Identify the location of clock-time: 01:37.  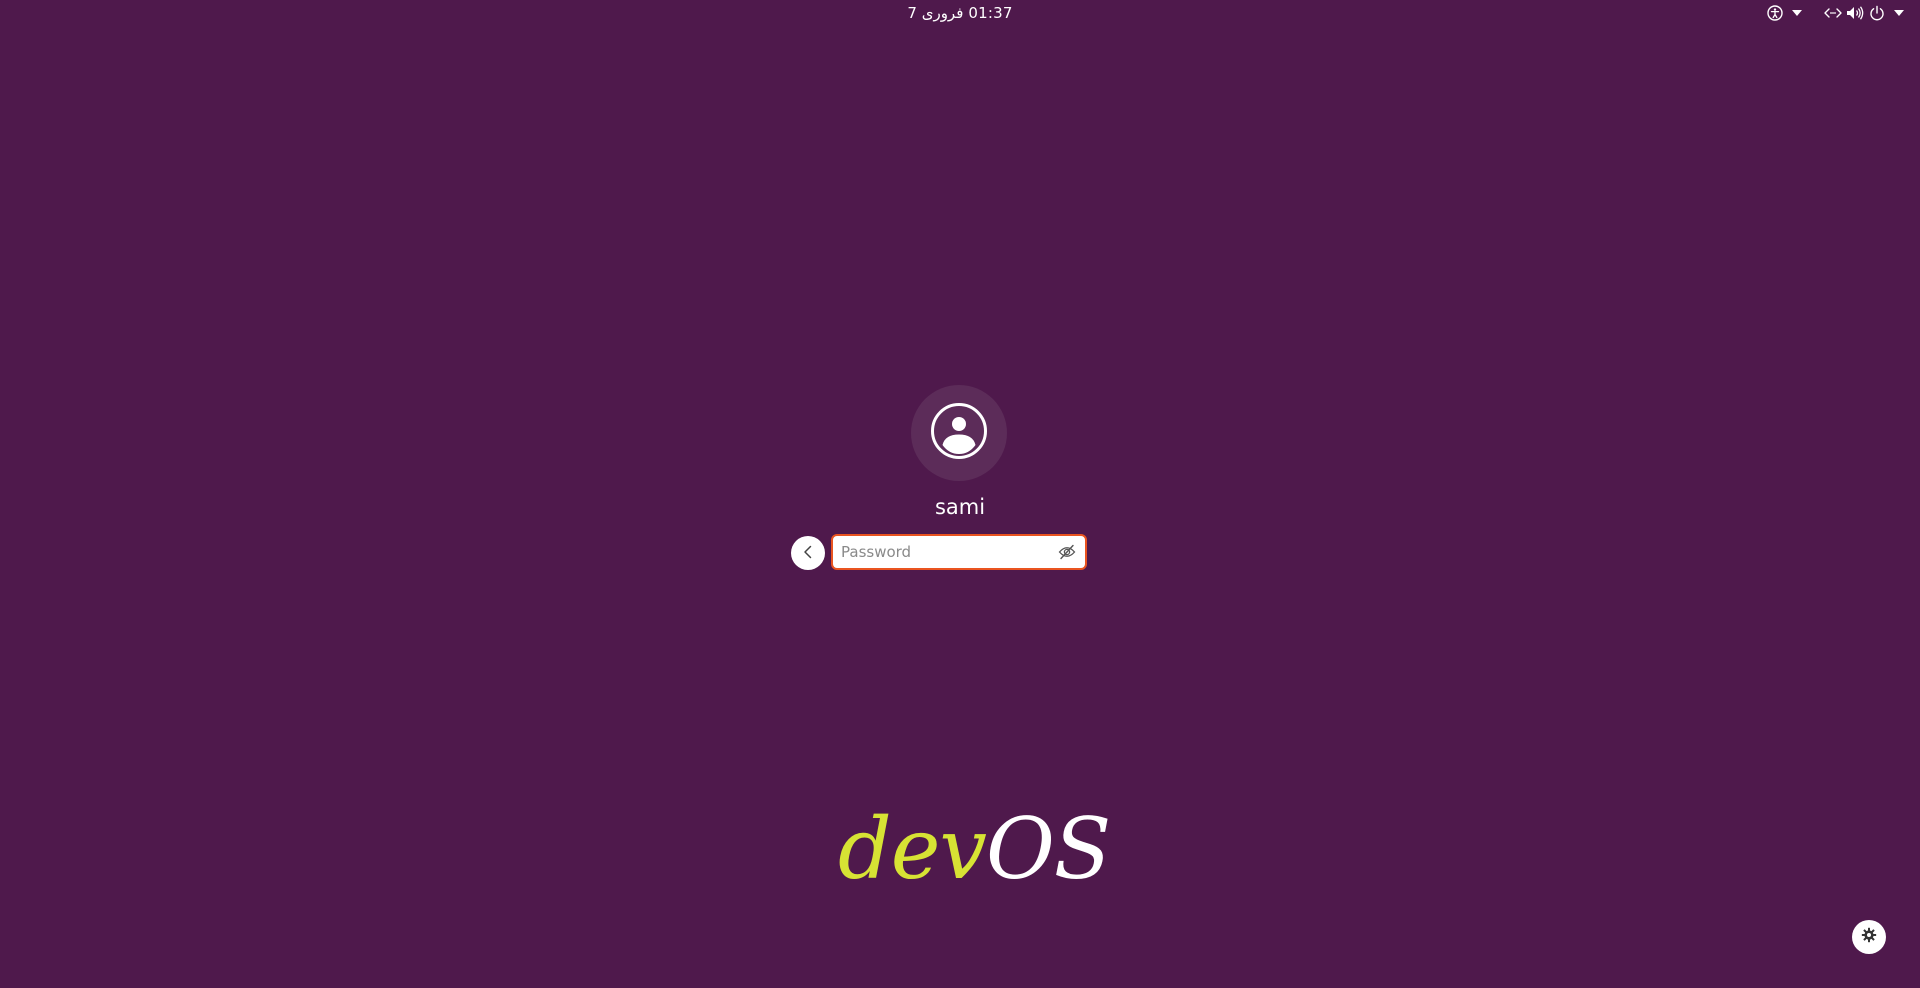
(990, 13).